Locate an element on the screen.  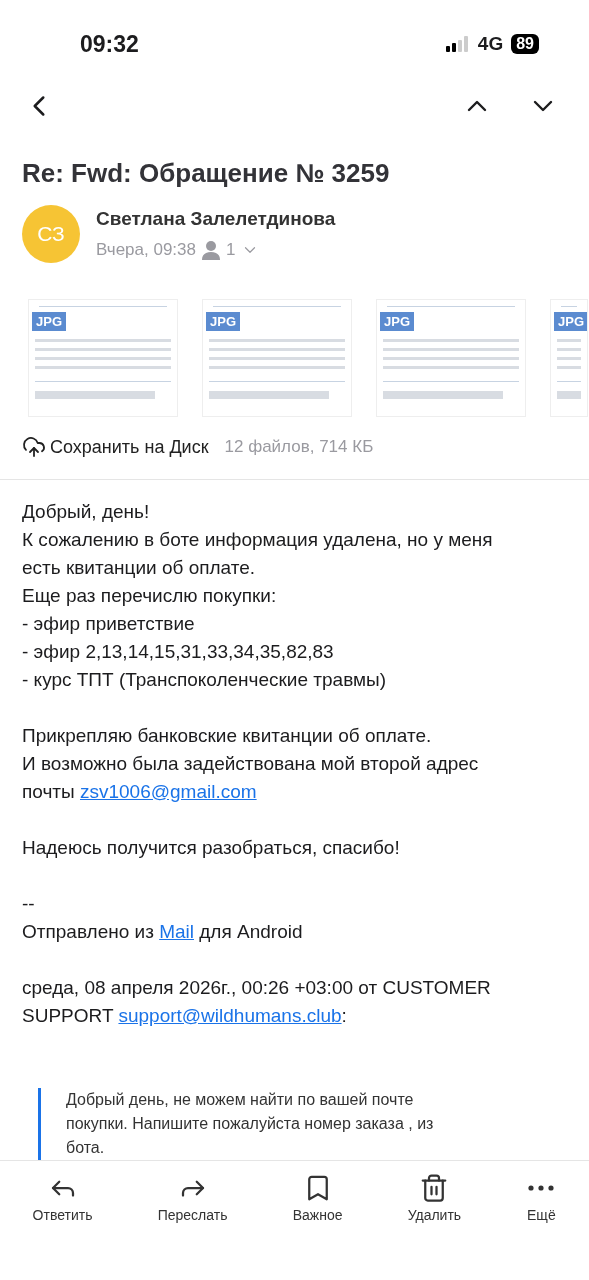
battery-level: 89 is located at coordinates (525, 44).